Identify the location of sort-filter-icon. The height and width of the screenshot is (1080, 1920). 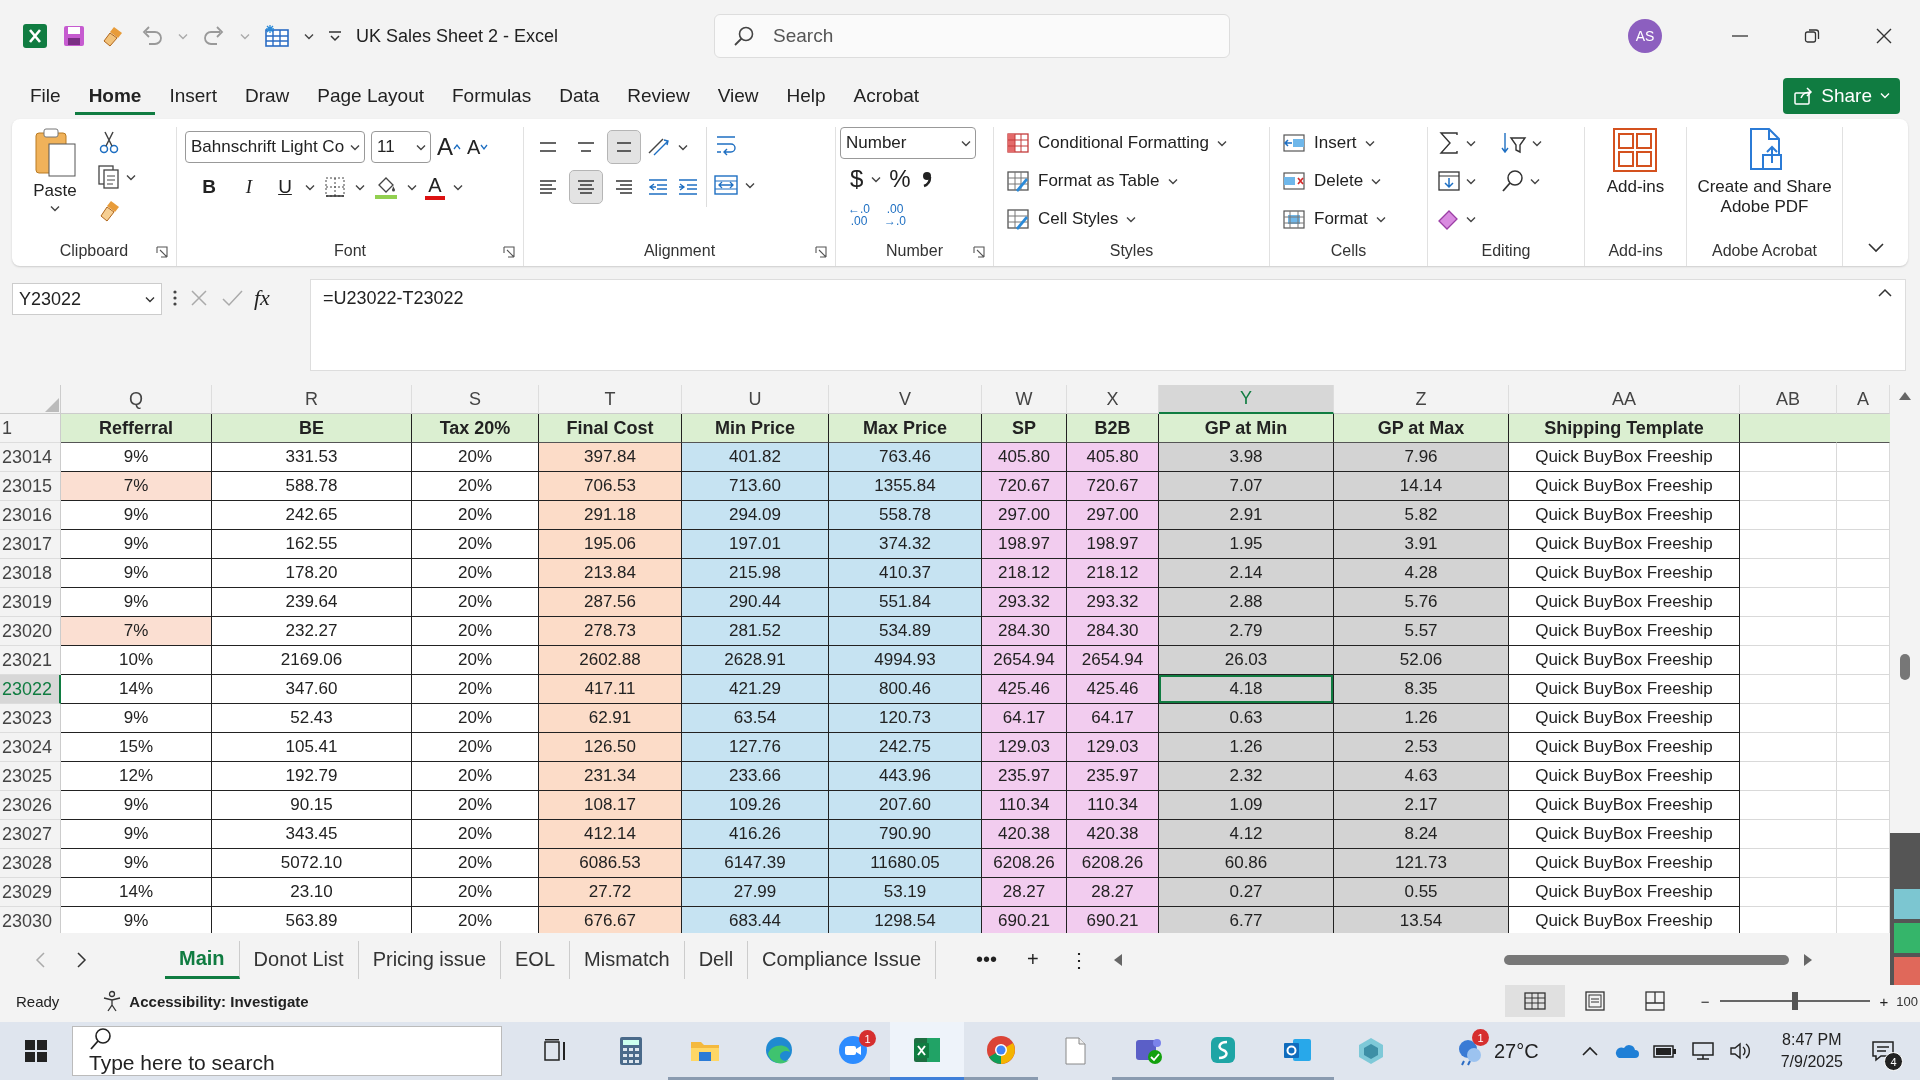
(1514, 143).